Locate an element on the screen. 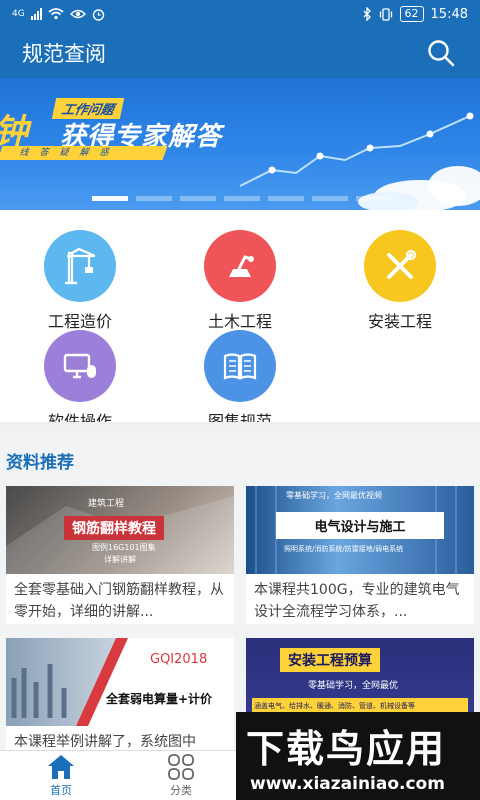  page-title: 规范查阅 is located at coordinates (64, 54).